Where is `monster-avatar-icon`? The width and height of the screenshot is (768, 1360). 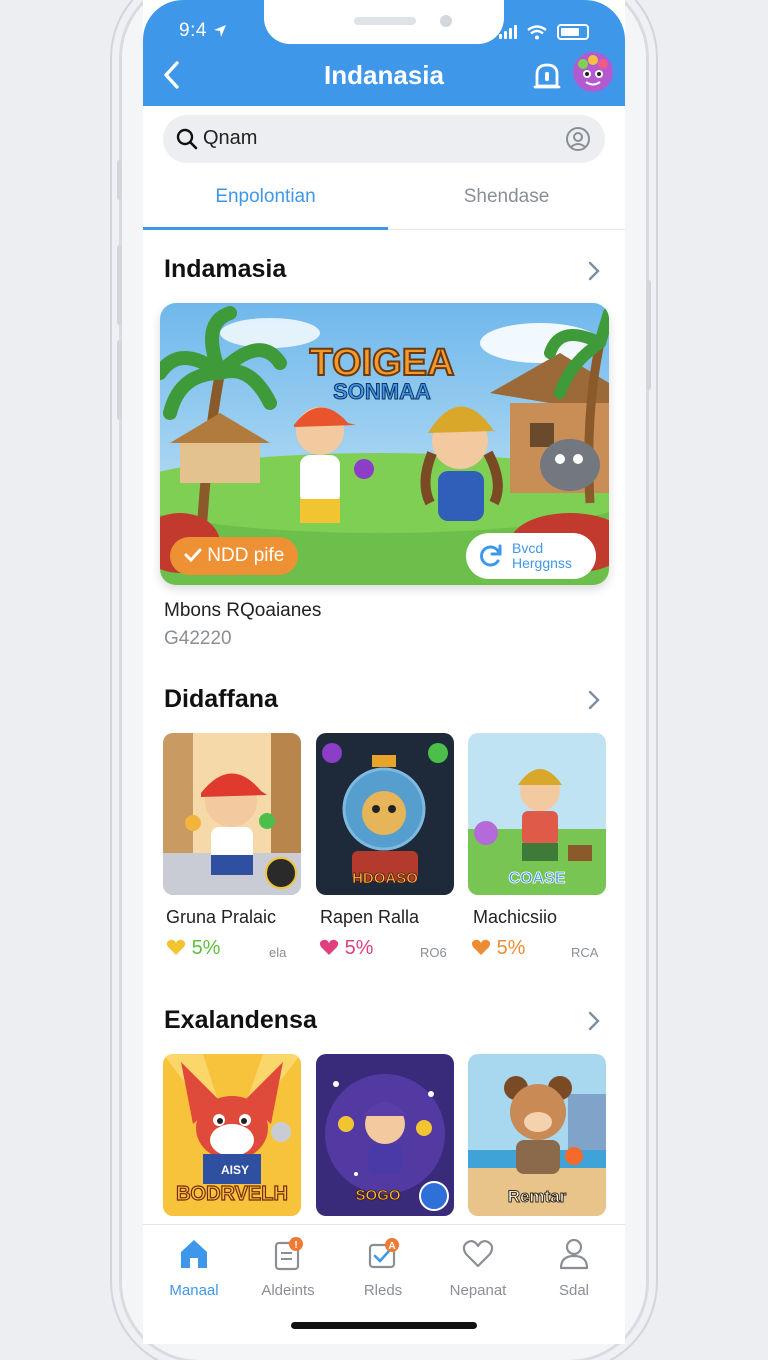 monster-avatar-icon is located at coordinates (593, 72).